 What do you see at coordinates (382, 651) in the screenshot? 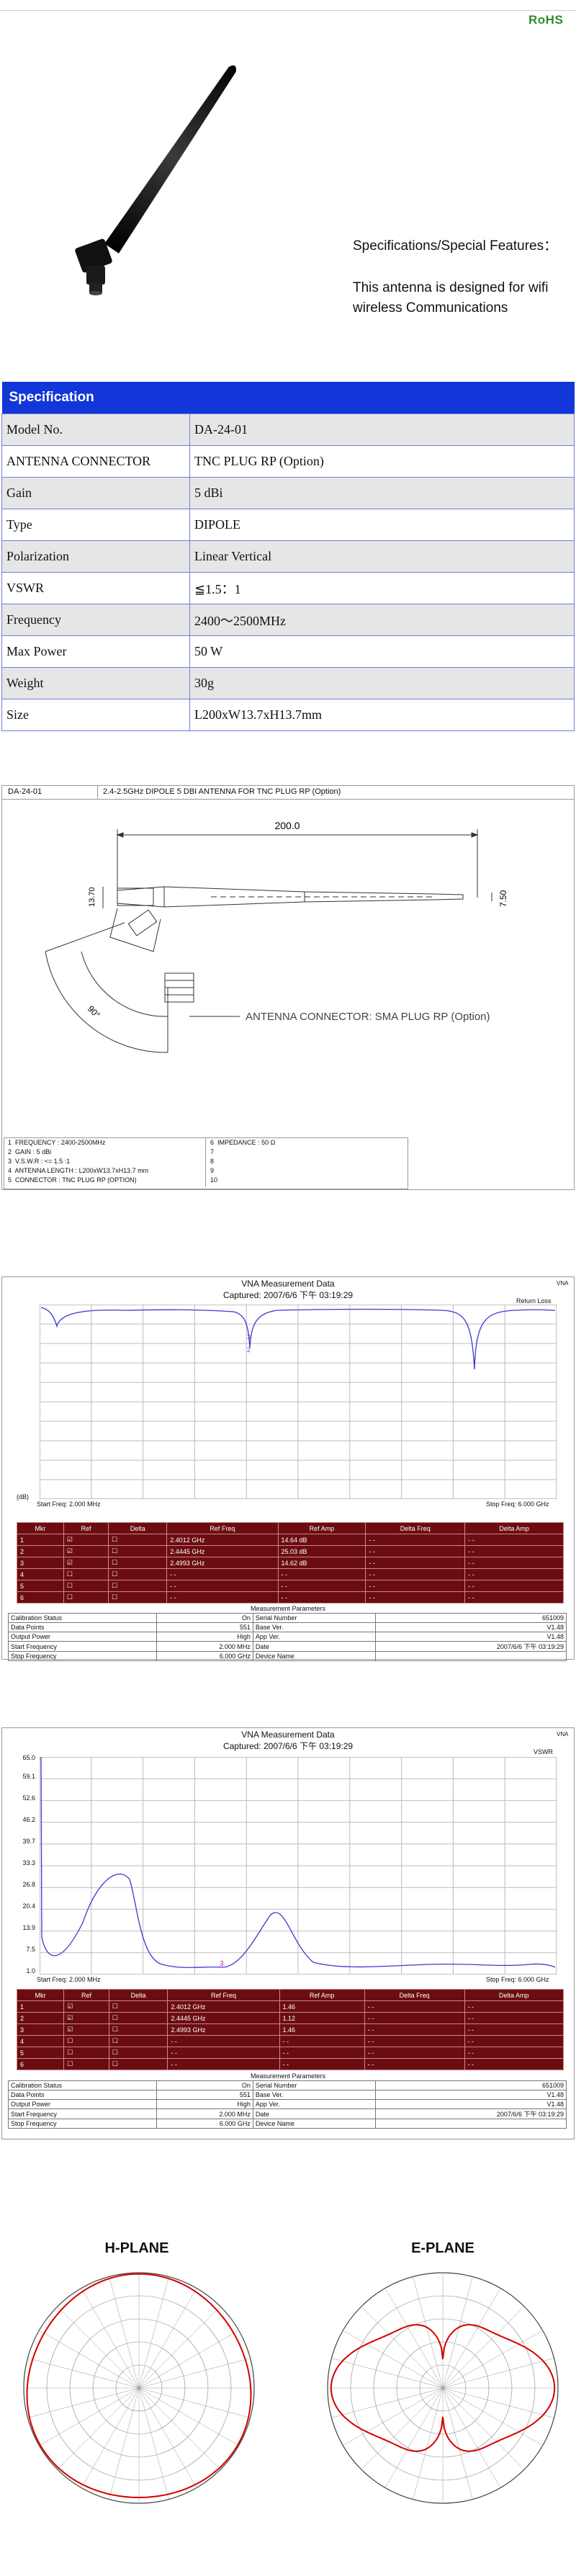
I see `spec-value: 50 W` at bounding box center [382, 651].